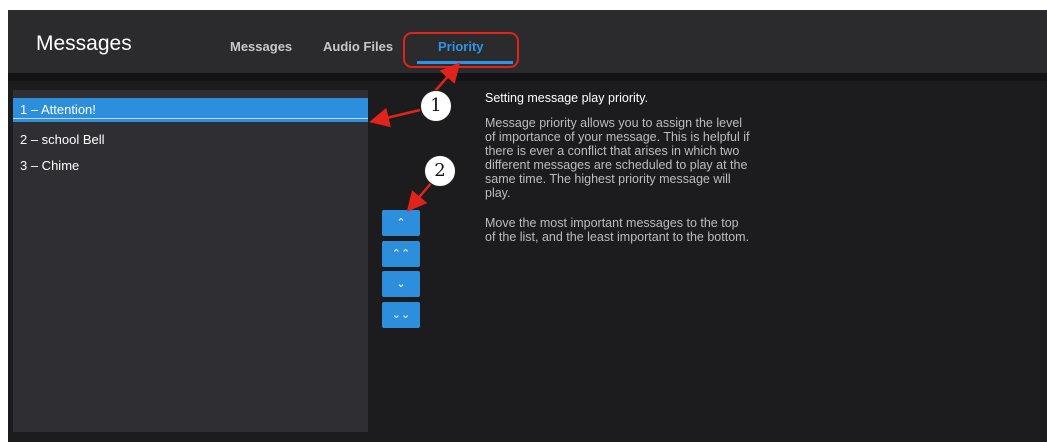 This screenshot has width=1047, height=442. I want to click on arrow-to-list-item, so click(395, 117).